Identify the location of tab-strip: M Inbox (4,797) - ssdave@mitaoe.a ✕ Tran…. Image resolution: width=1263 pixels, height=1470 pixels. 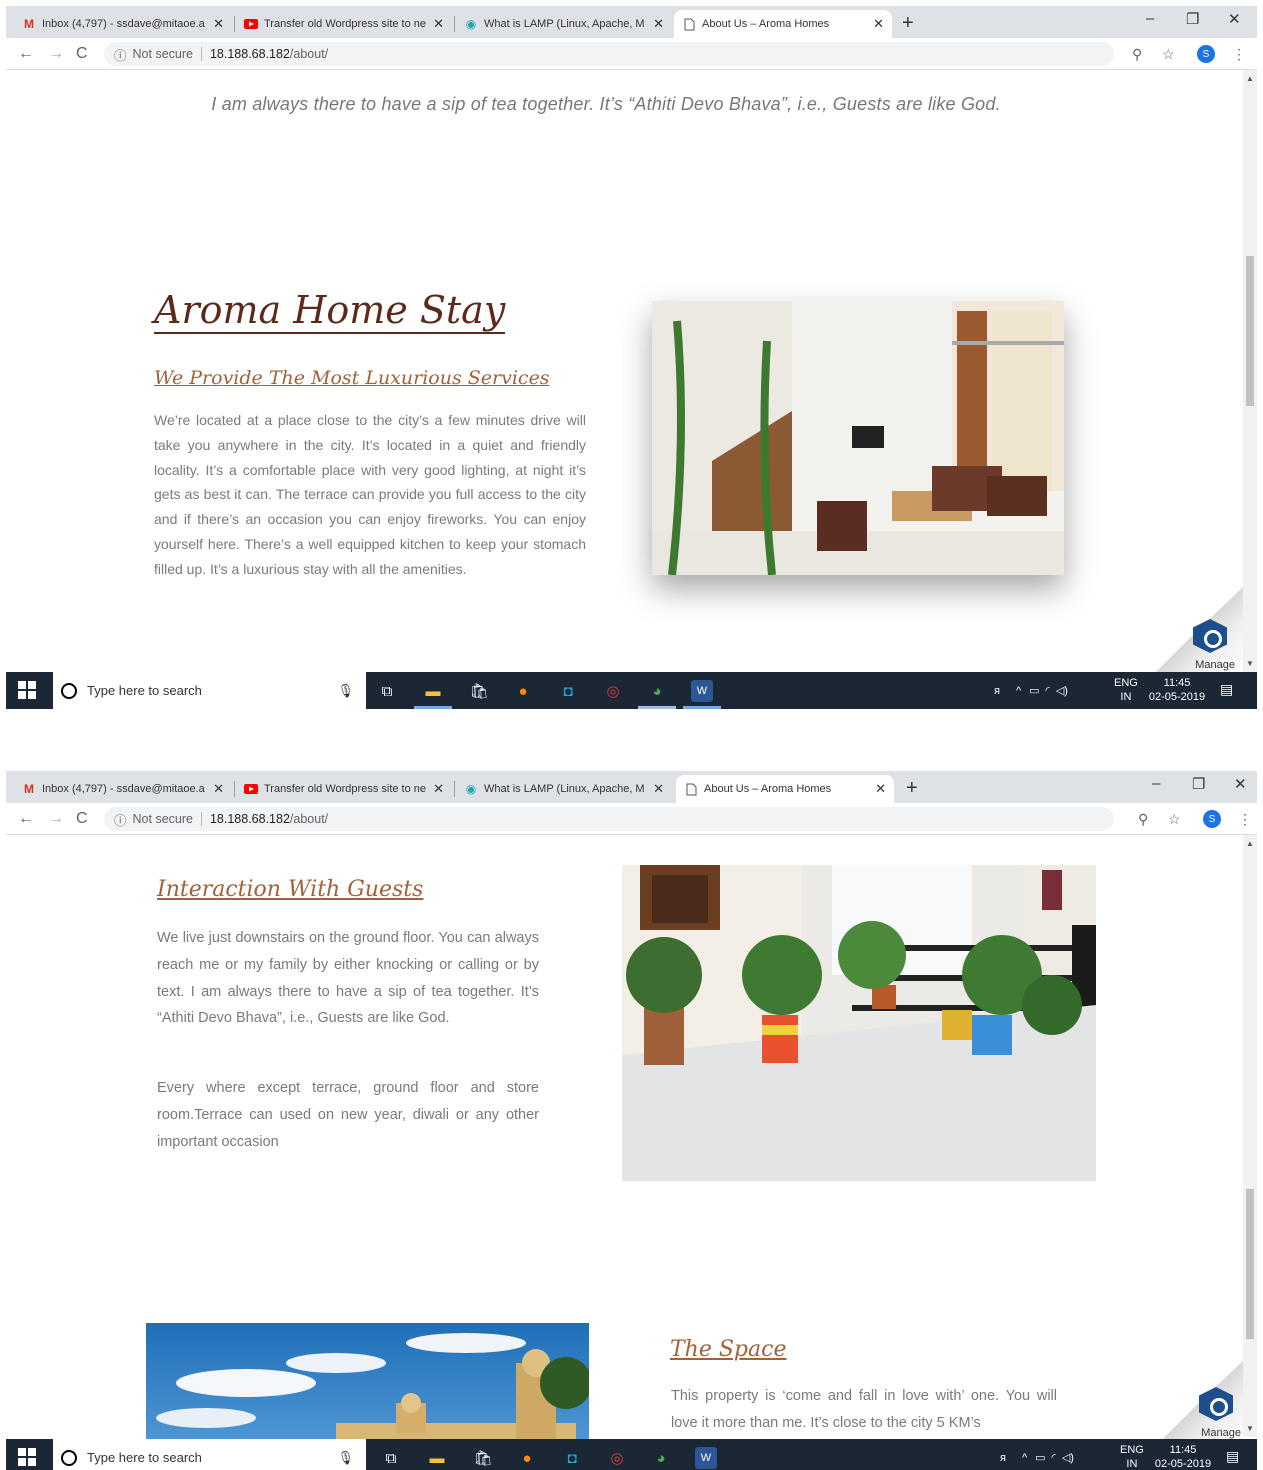
(631, 787).